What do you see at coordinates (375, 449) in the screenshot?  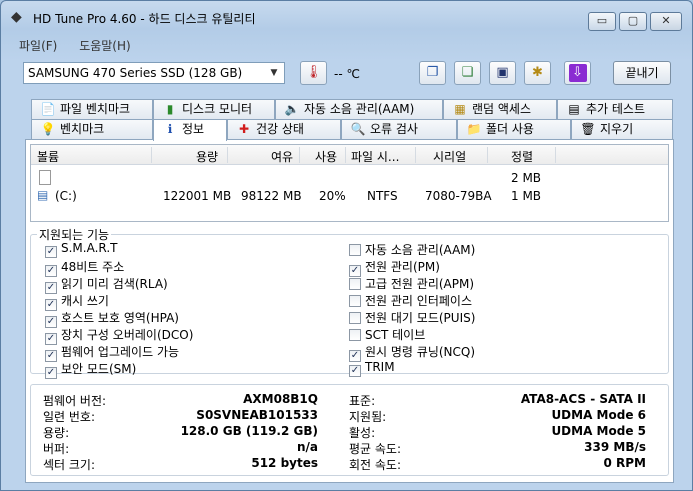 I see `average-speed-label: 평균 속도:` at bounding box center [375, 449].